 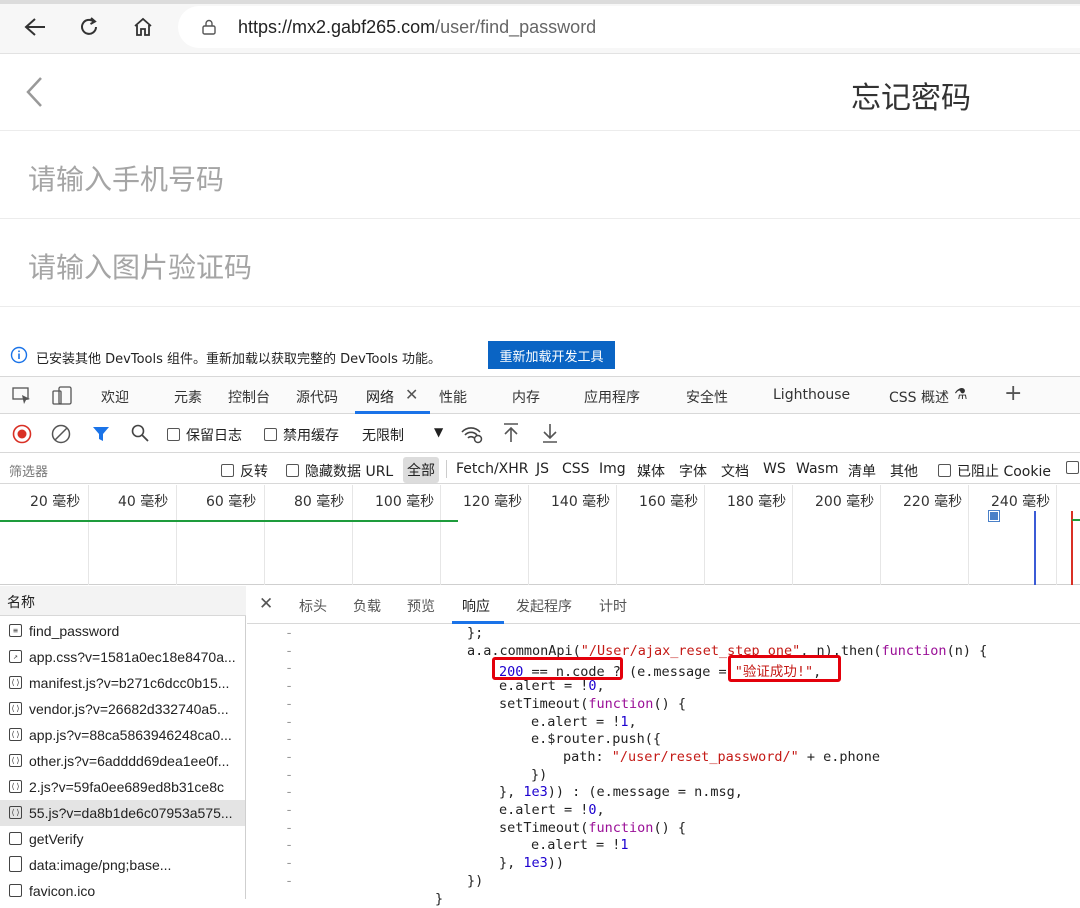 I want to click on search-icon, so click(x=140, y=435).